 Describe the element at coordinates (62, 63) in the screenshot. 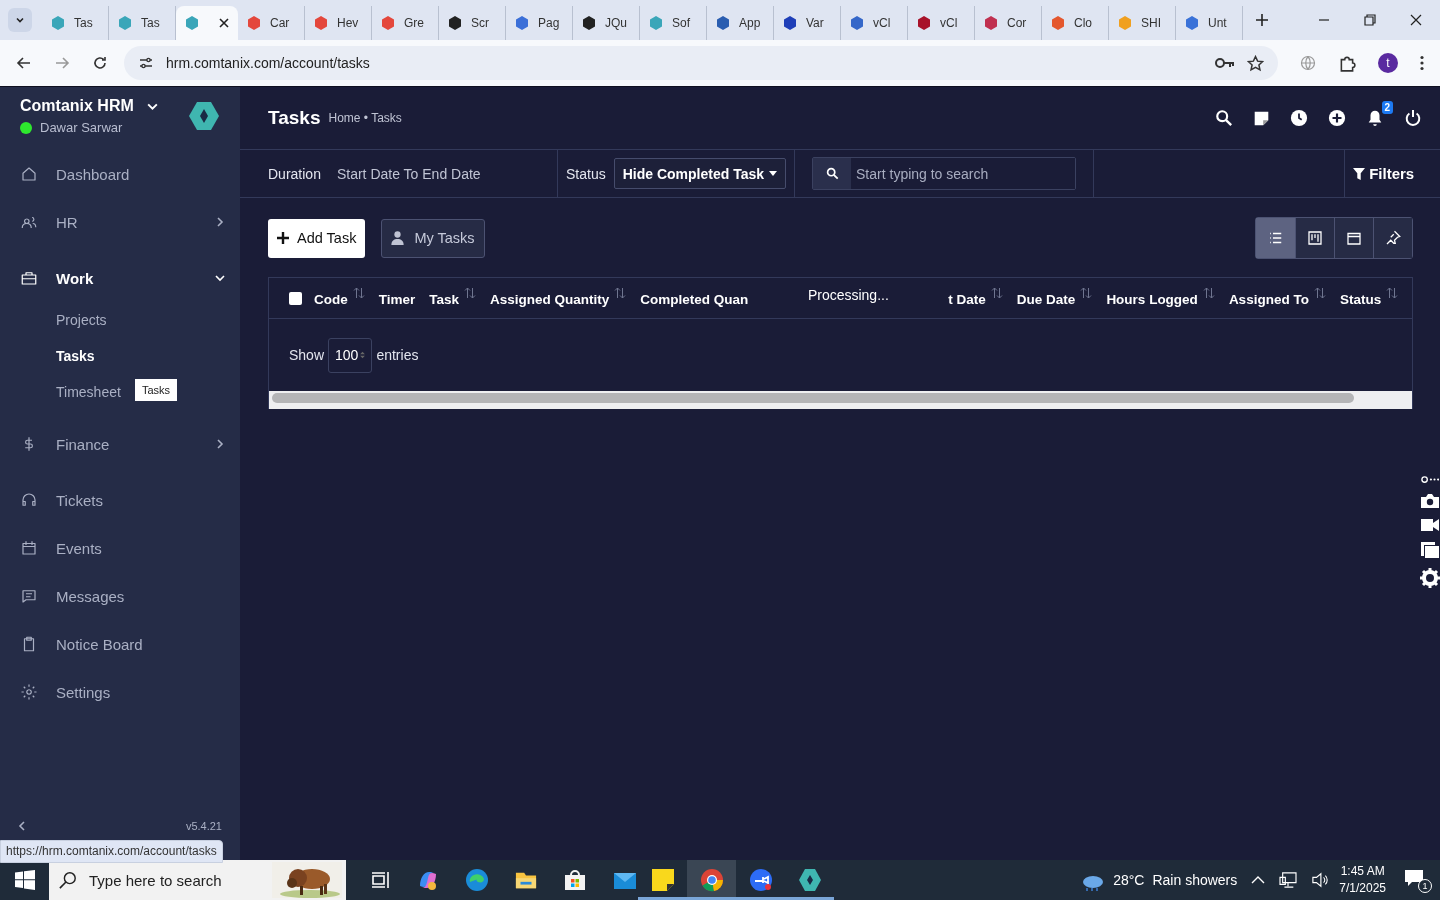

I see `forward-icon` at that location.